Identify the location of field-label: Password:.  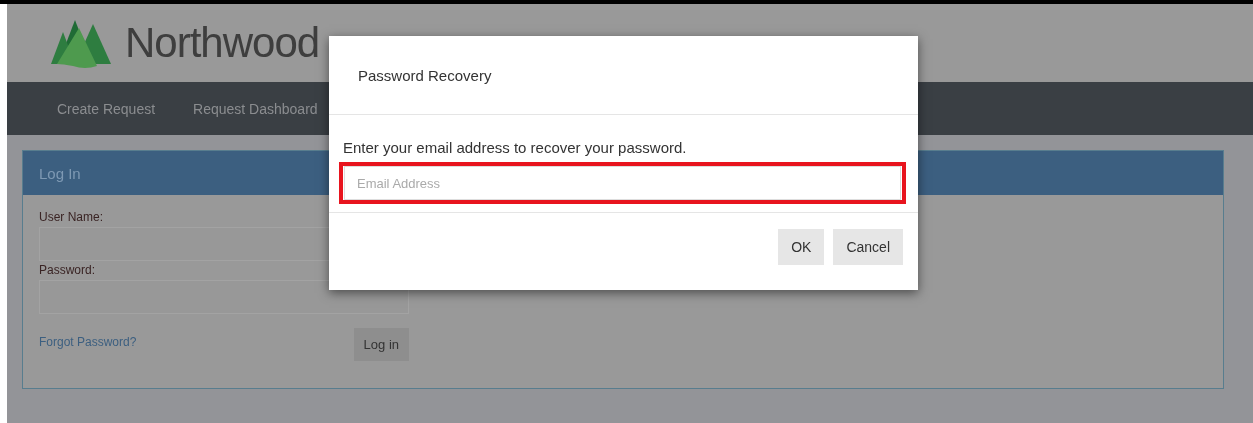
(68, 270).